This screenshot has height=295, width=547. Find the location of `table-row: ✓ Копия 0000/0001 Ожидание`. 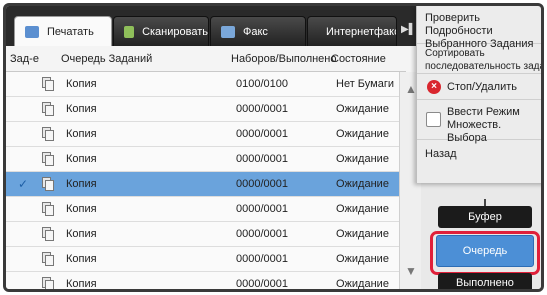

table-row: ✓ Копия 0000/0001 Ожидание is located at coordinates (202, 184).